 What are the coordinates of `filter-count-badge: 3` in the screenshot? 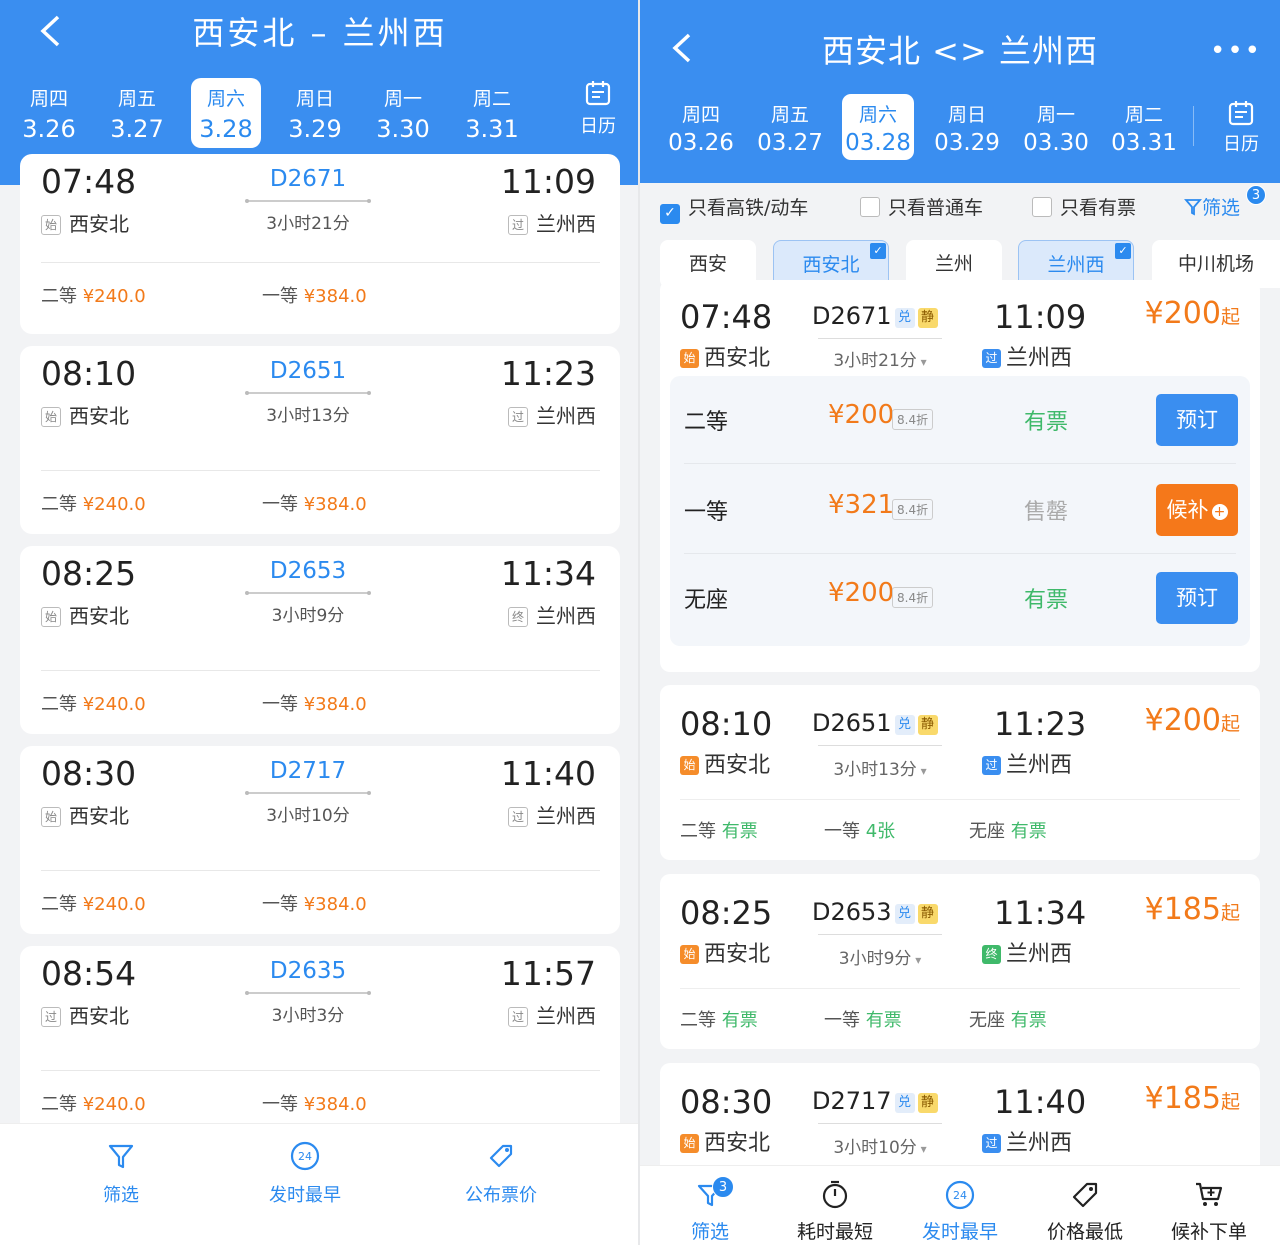 It's located at (723, 1187).